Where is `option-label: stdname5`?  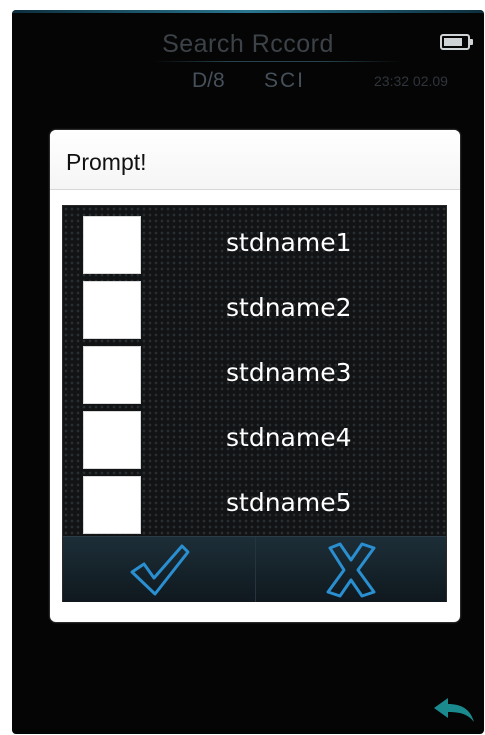
option-label: stdname5 is located at coordinates (289, 502).